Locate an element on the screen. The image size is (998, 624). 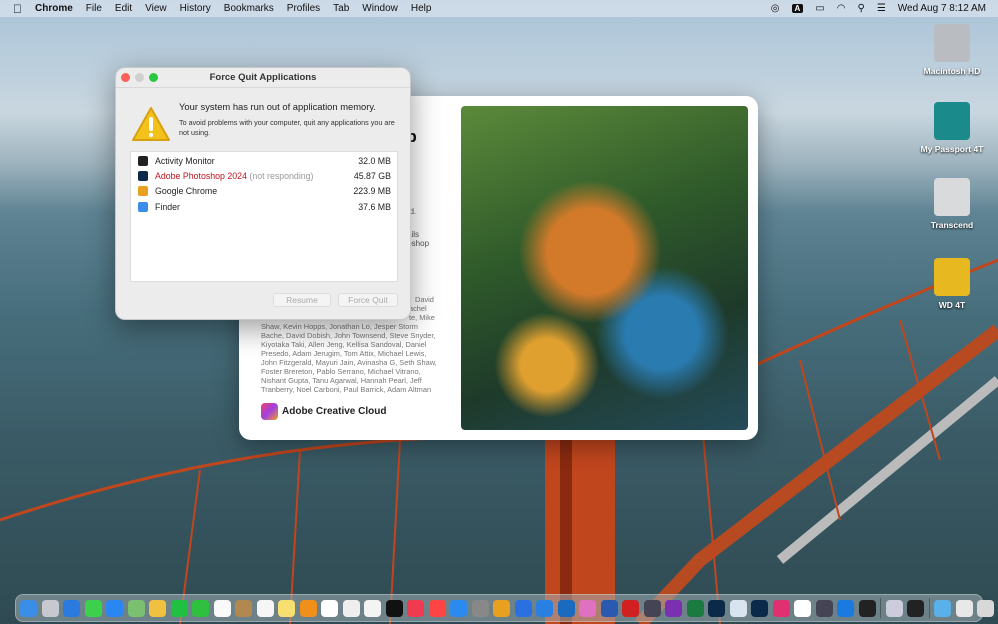
dock-edge-icon is located at coordinates (845, 608).